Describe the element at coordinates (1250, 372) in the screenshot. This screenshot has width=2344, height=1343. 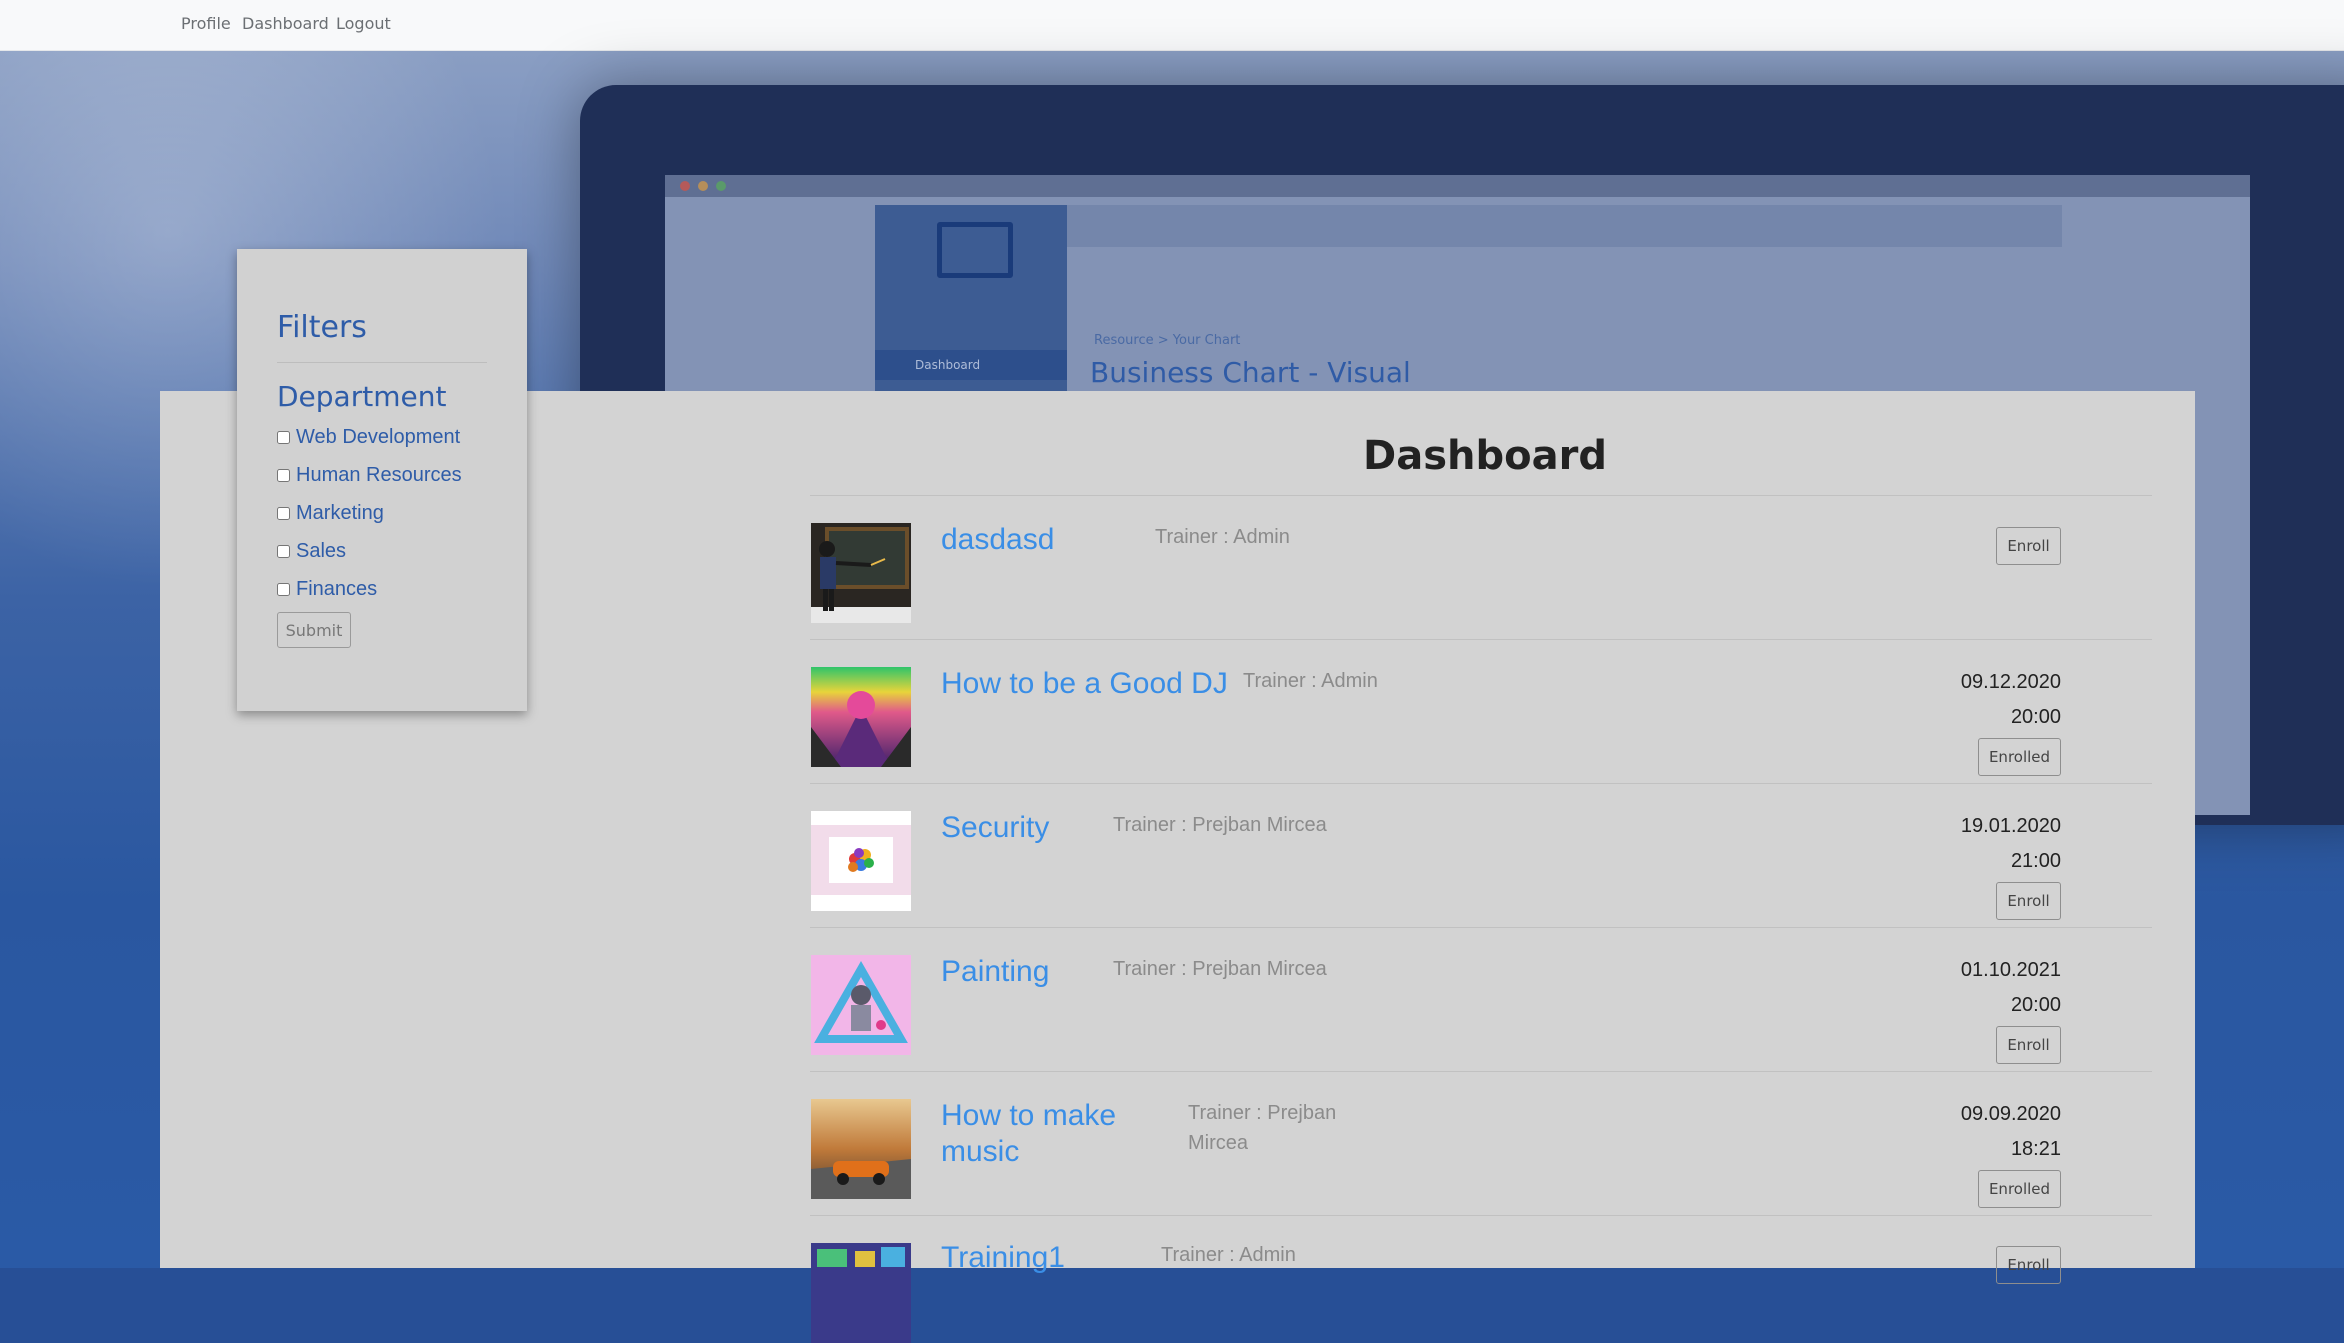
I see `background-screen-title: Business Chart - Visual` at that location.